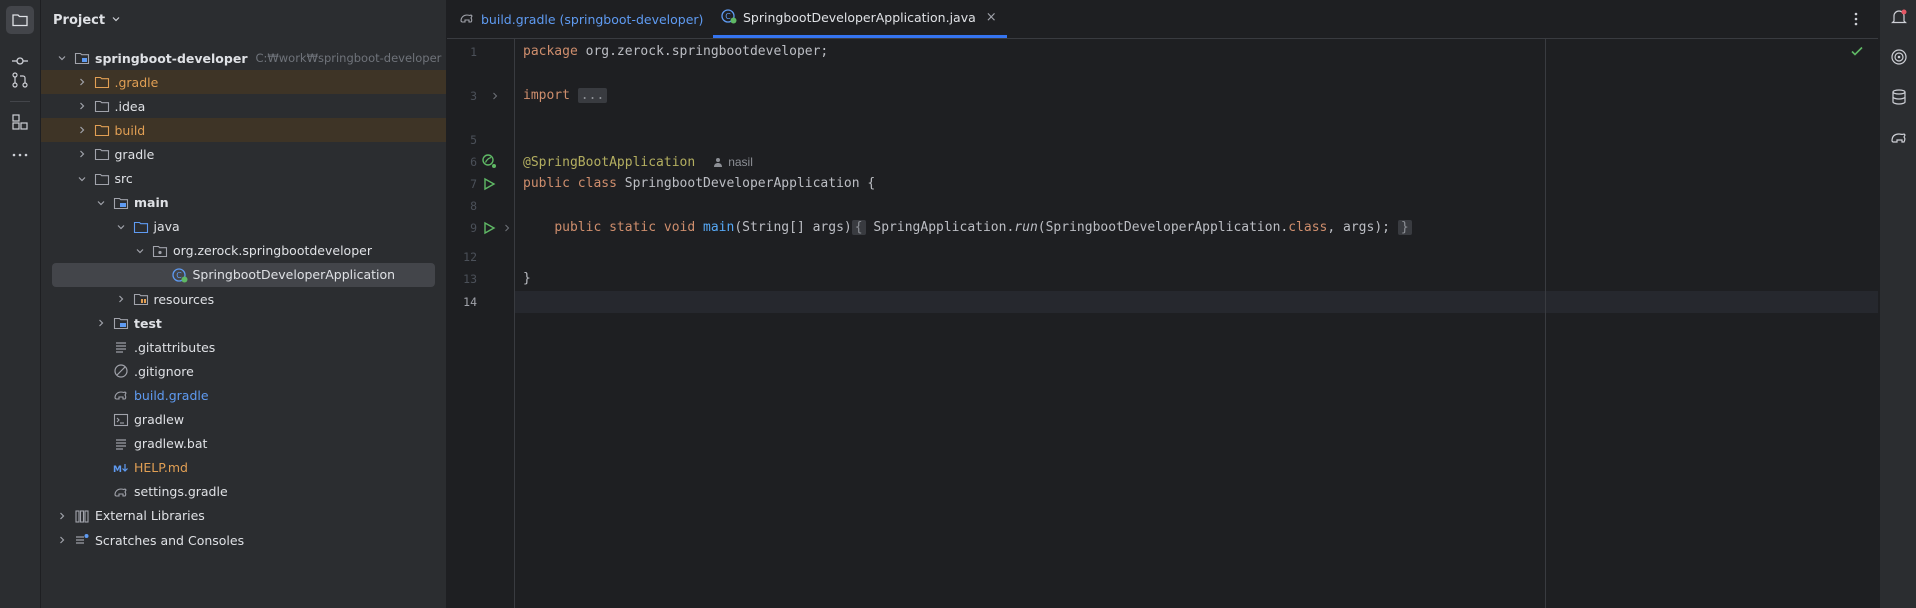 The height and width of the screenshot is (608, 1916). What do you see at coordinates (20, 155) in the screenshot?
I see `more-icon` at bounding box center [20, 155].